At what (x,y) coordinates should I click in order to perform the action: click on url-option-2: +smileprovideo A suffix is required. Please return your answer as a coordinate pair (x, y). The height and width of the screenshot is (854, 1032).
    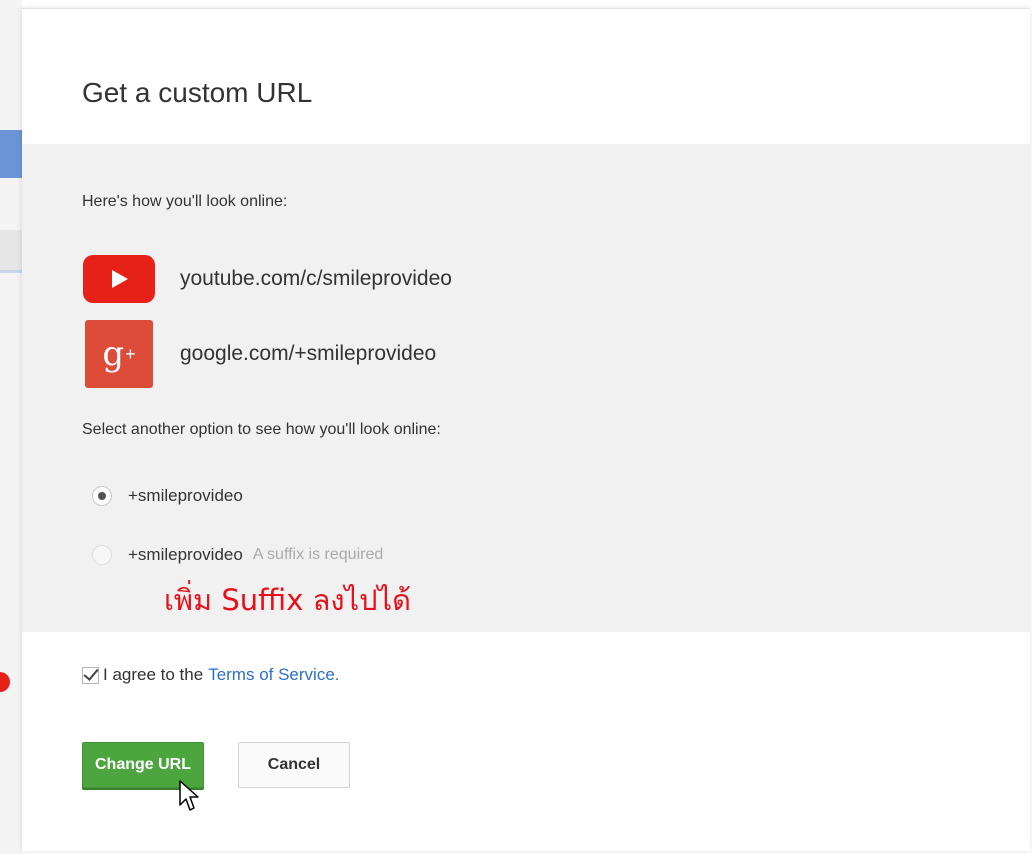
    Looking at the image, I should click on (237, 555).